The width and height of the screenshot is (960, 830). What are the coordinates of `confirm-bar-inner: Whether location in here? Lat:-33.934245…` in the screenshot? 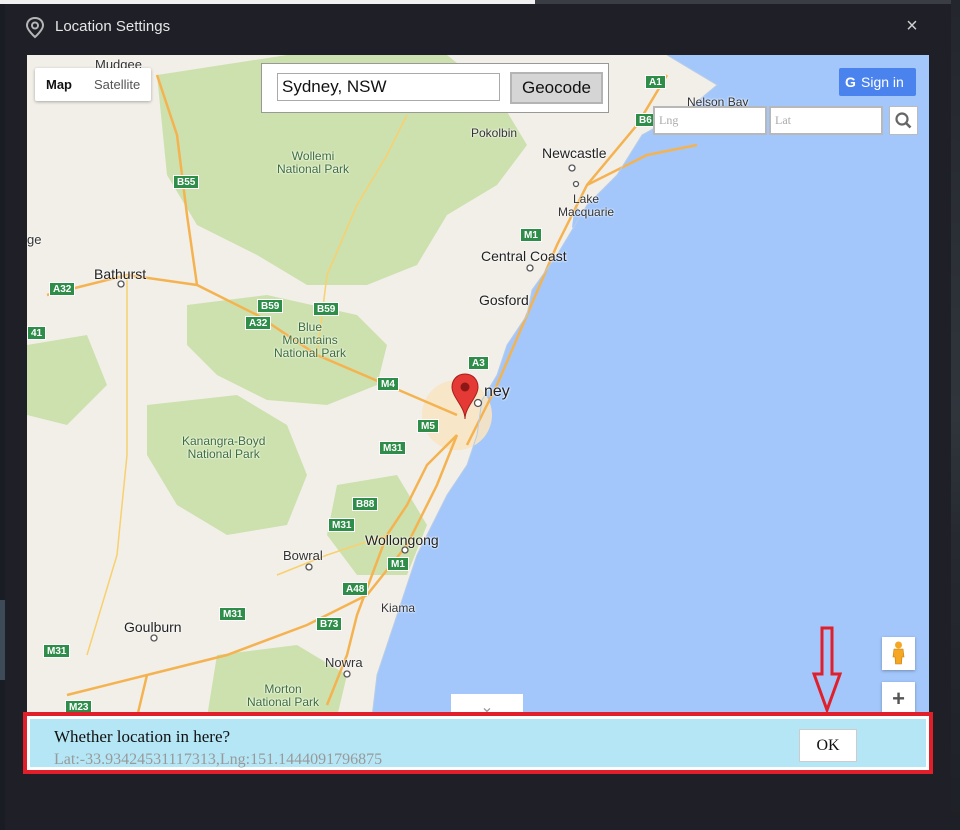 It's located at (478, 743).